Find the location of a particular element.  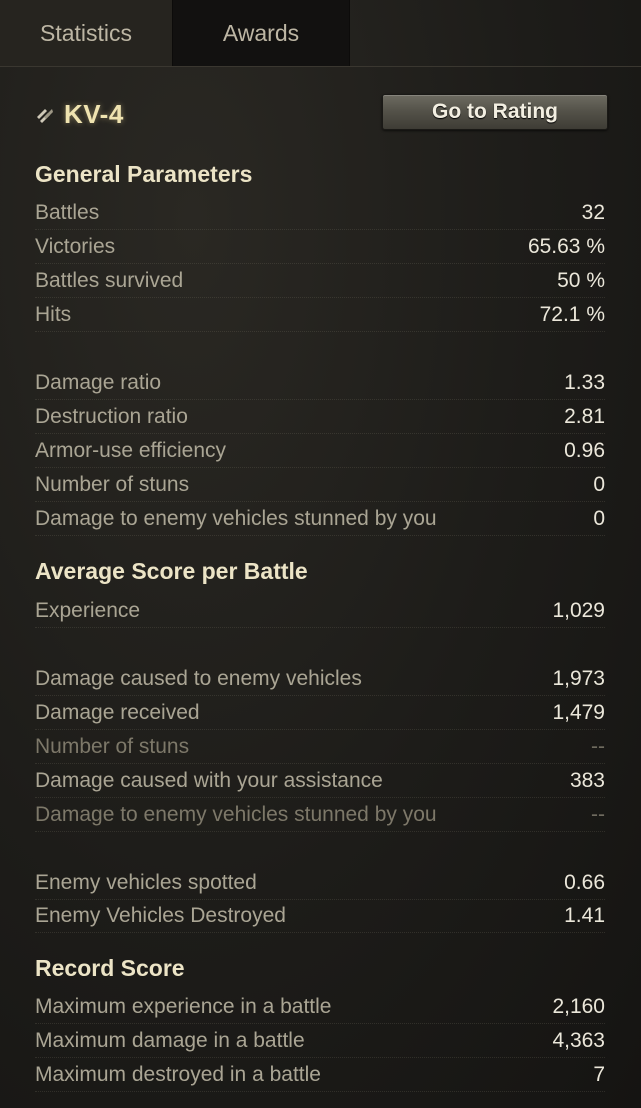

stat-label: Maximum damage in a battle is located at coordinates (170, 1040).